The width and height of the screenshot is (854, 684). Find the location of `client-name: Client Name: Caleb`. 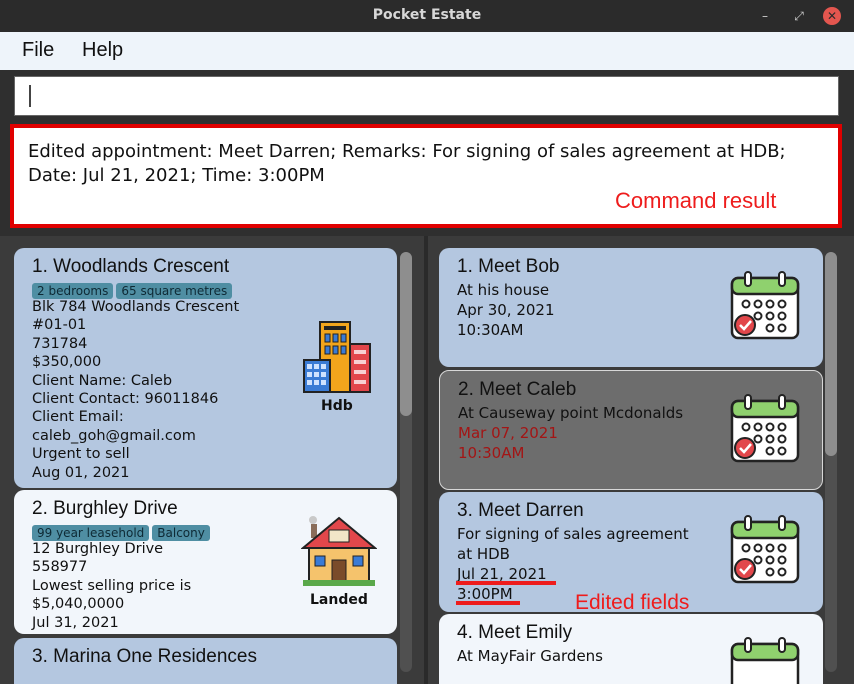

client-name: Client Name: Caleb is located at coordinates (102, 380).